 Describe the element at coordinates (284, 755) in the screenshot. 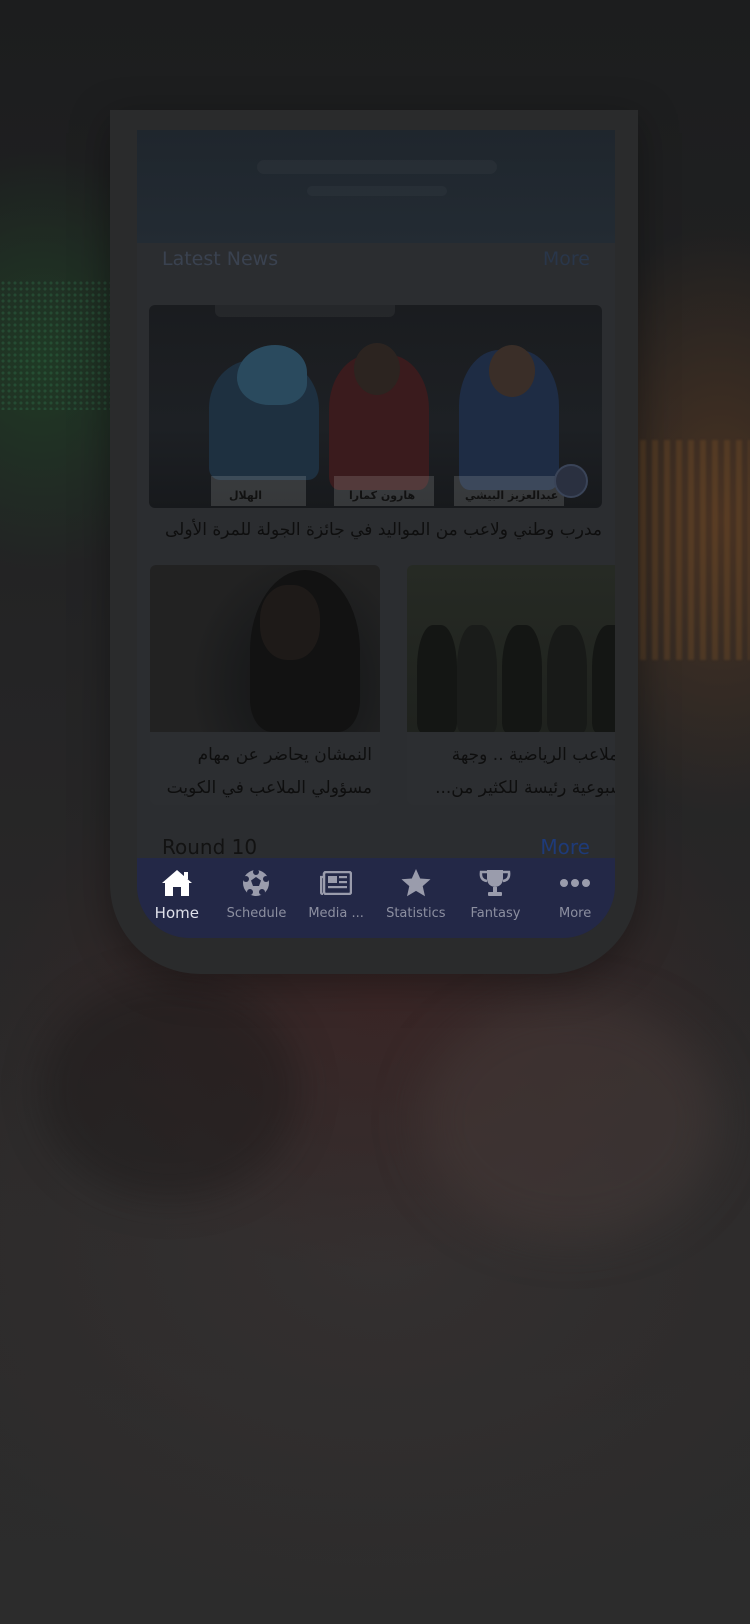

I see `news-card-title-line: النمشان يحاضر عن مهام` at that location.